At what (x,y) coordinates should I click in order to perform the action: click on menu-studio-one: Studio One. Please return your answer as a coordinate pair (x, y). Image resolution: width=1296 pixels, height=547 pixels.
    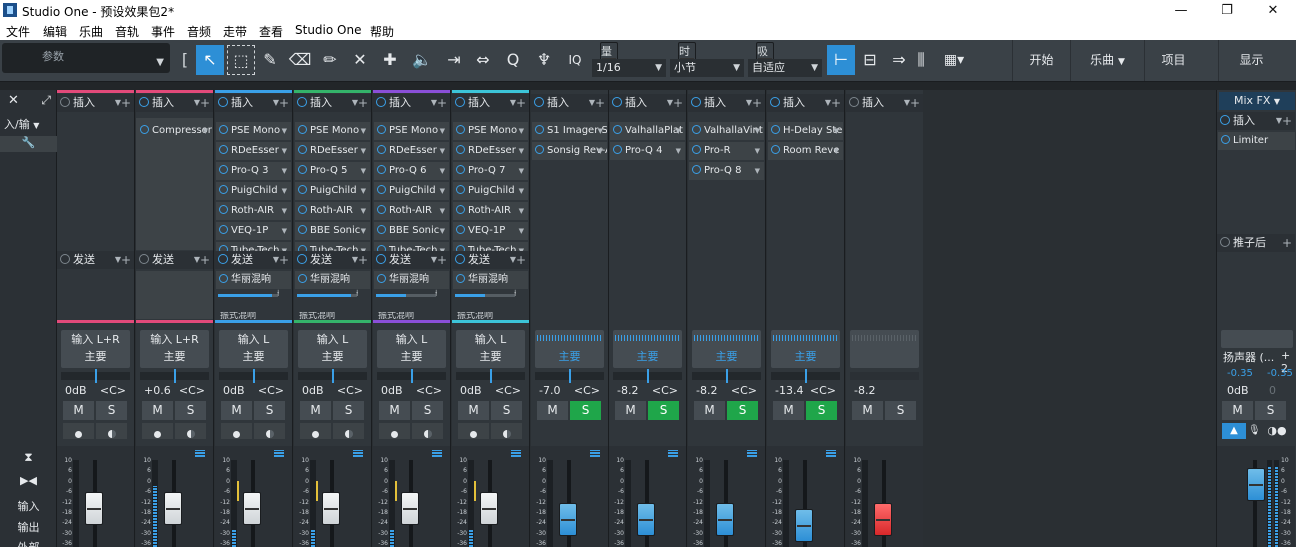
    Looking at the image, I should click on (328, 30).